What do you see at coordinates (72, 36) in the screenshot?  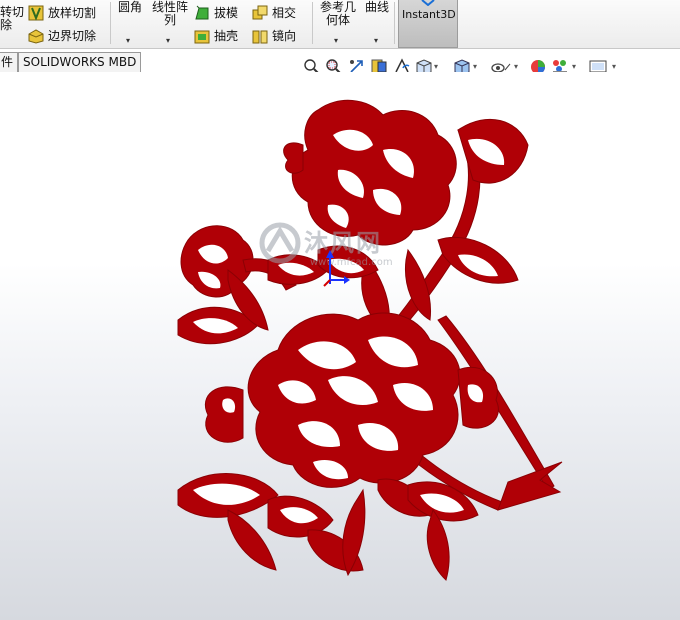 I see `boundary-cut-label: 边界切除` at bounding box center [72, 36].